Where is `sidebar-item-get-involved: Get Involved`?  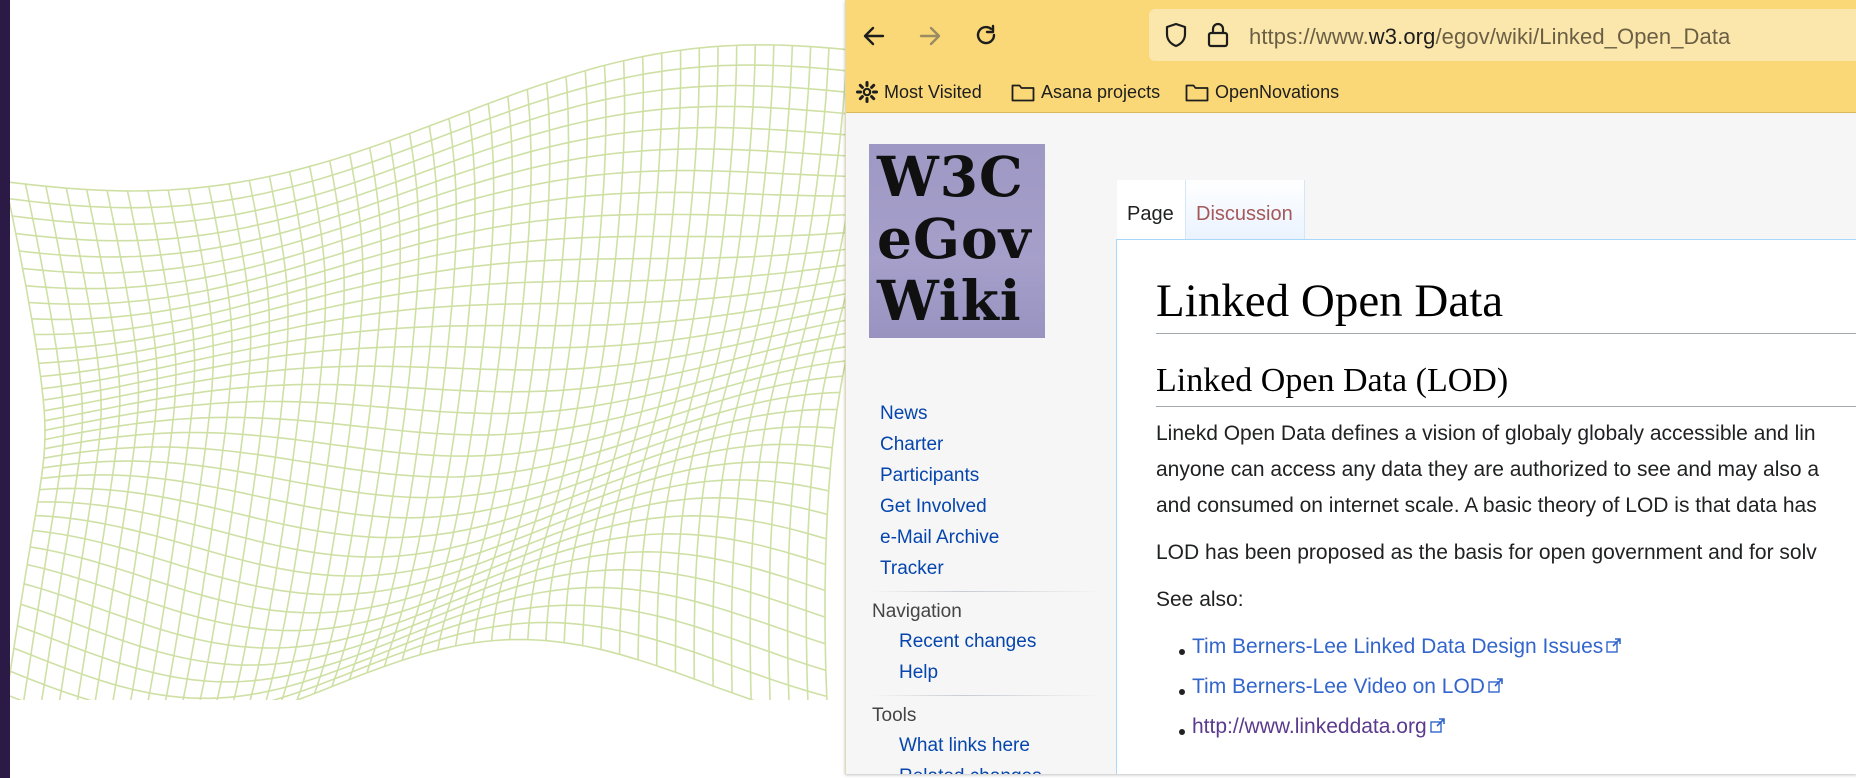
sidebar-item-get-involved: Get Involved is located at coordinates (933, 507).